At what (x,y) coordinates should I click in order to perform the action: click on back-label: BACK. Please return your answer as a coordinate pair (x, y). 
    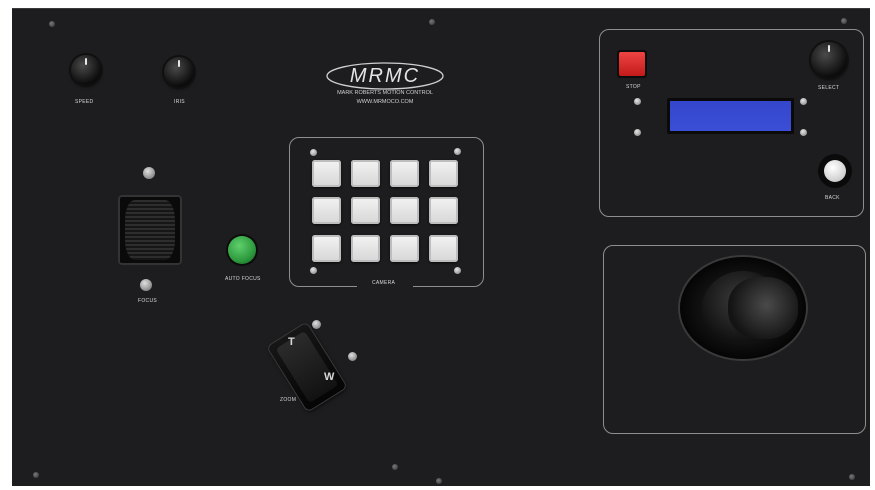
    Looking at the image, I should click on (832, 198).